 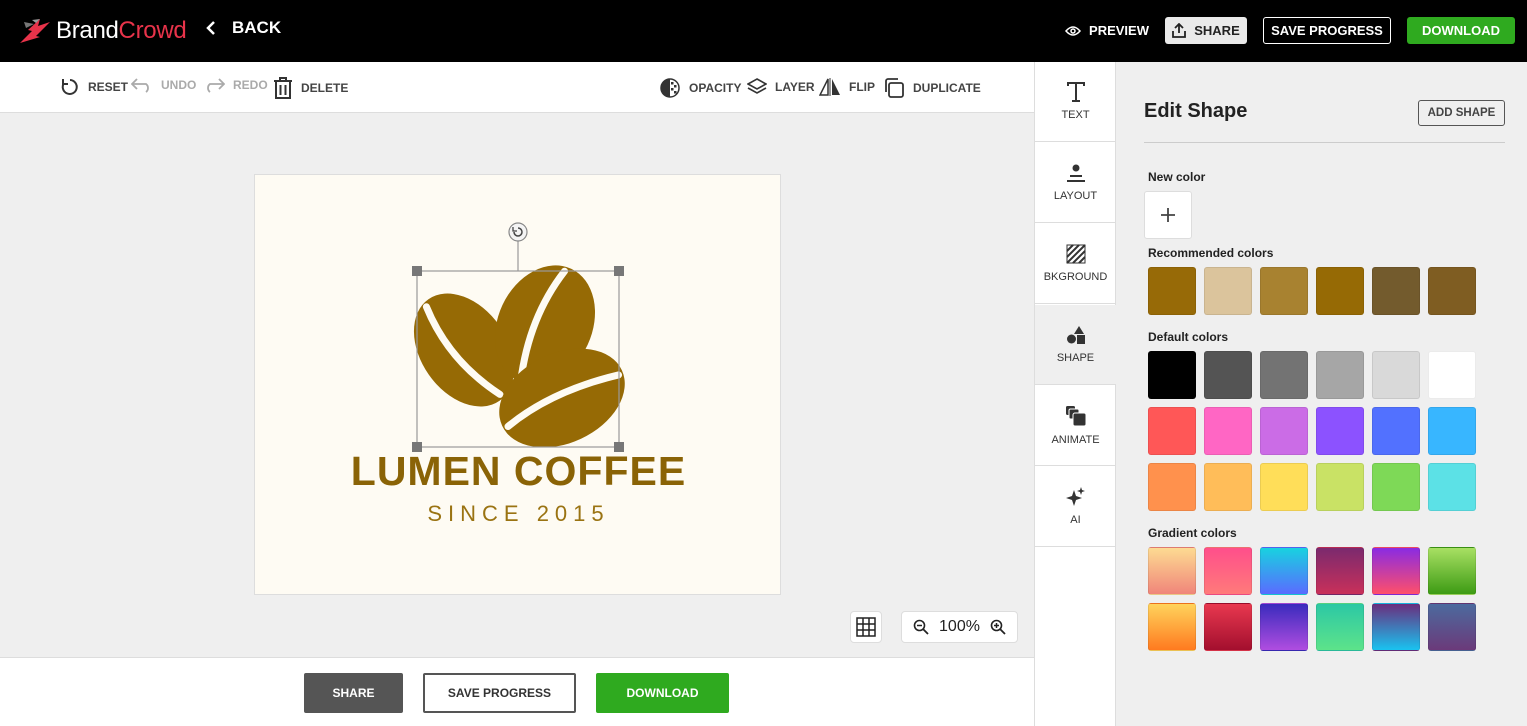 What do you see at coordinates (152, 30) in the screenshot?
I see `logo-text-crowd: Crowd` at bounding box center [152, 30].